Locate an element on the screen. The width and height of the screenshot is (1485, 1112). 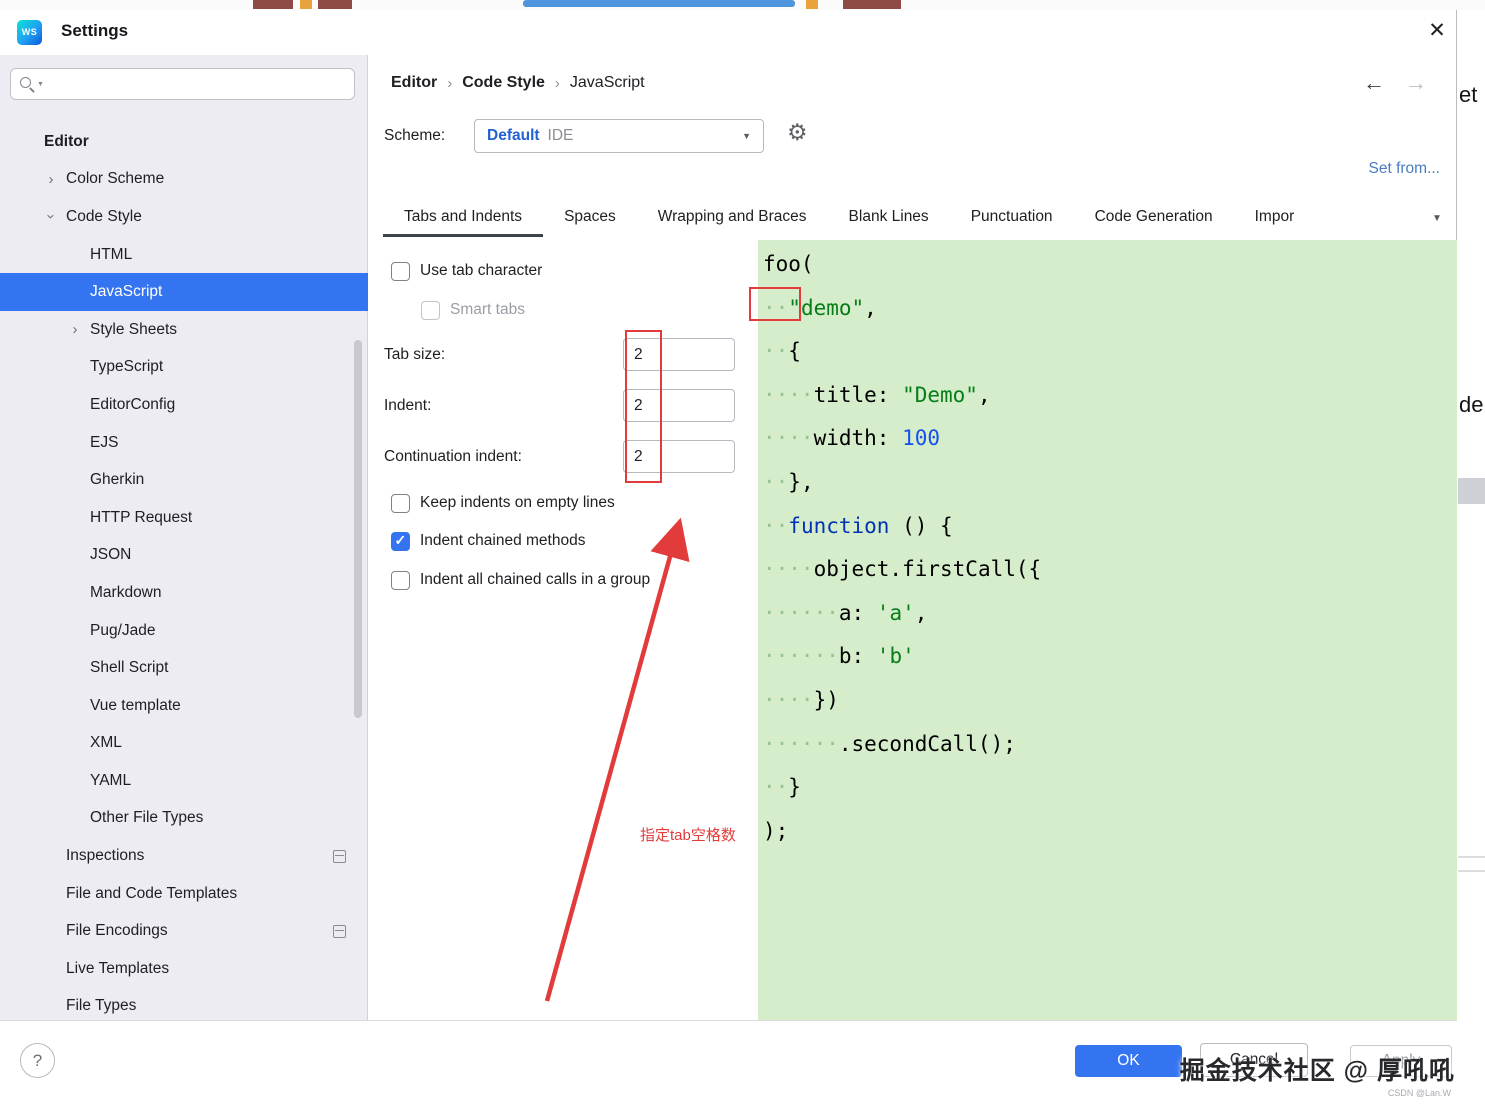
sidebar-item-vue-template: ›Vue template is located at coordinates (184, 706).